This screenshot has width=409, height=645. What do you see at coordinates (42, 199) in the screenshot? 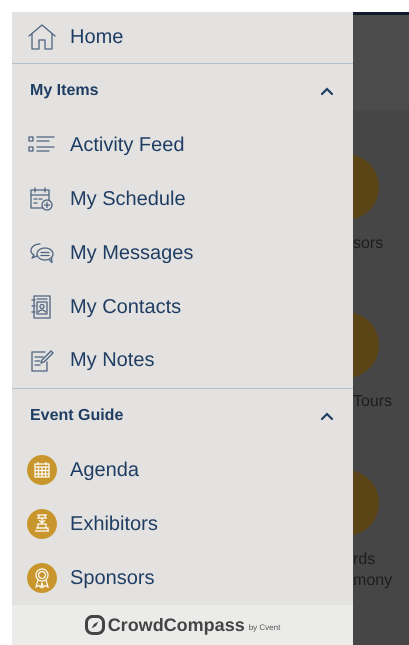
I see `calendar-plus-icon` at bounding box center [42, 199].